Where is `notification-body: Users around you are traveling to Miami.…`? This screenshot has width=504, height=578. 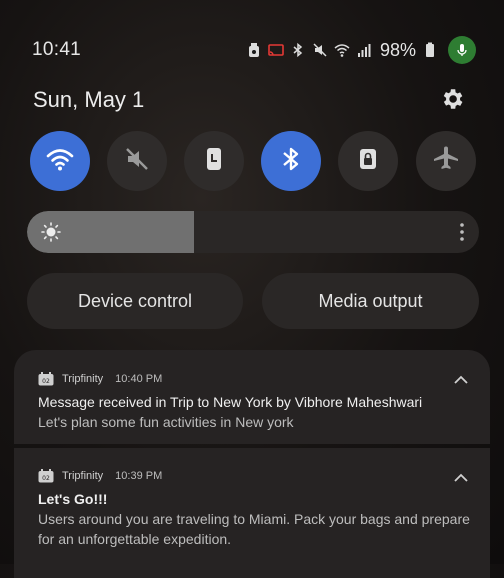
notification-body: Users around you are traveling to Miami.… is located at coordinates (254, 529).